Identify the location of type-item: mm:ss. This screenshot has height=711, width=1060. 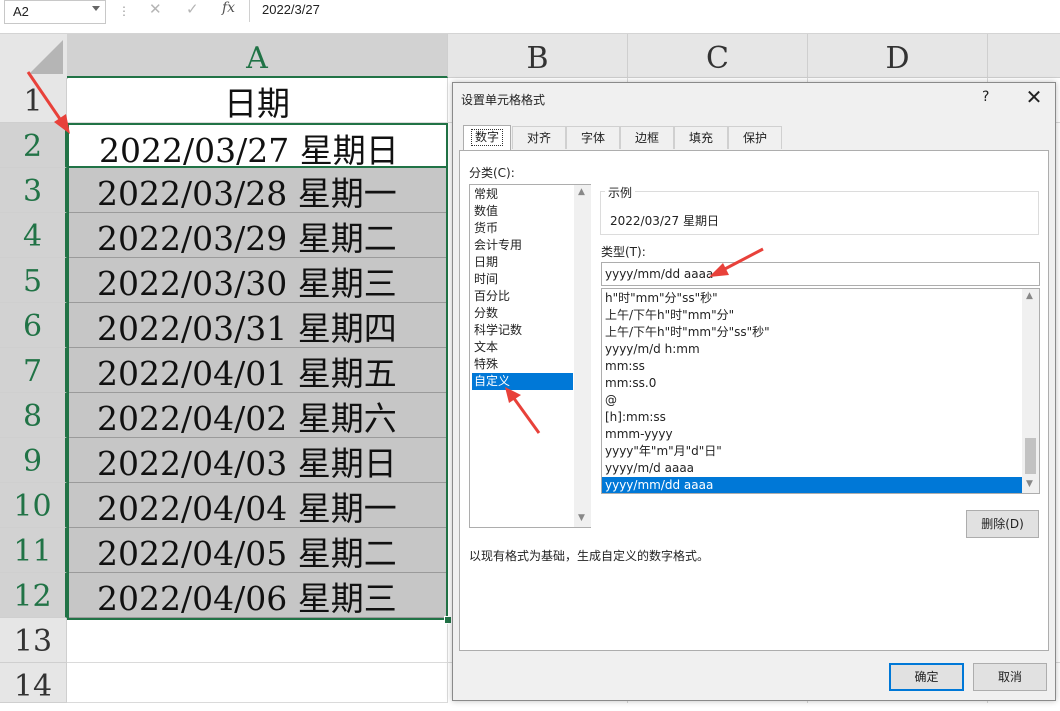
(812, 366).